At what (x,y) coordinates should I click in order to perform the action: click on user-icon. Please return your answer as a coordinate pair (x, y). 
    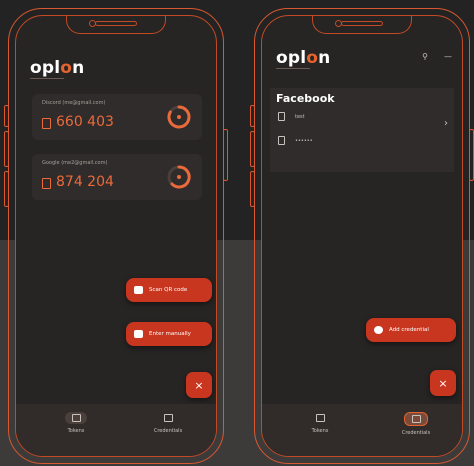
    Looking at the image, I should click on (378, 330).